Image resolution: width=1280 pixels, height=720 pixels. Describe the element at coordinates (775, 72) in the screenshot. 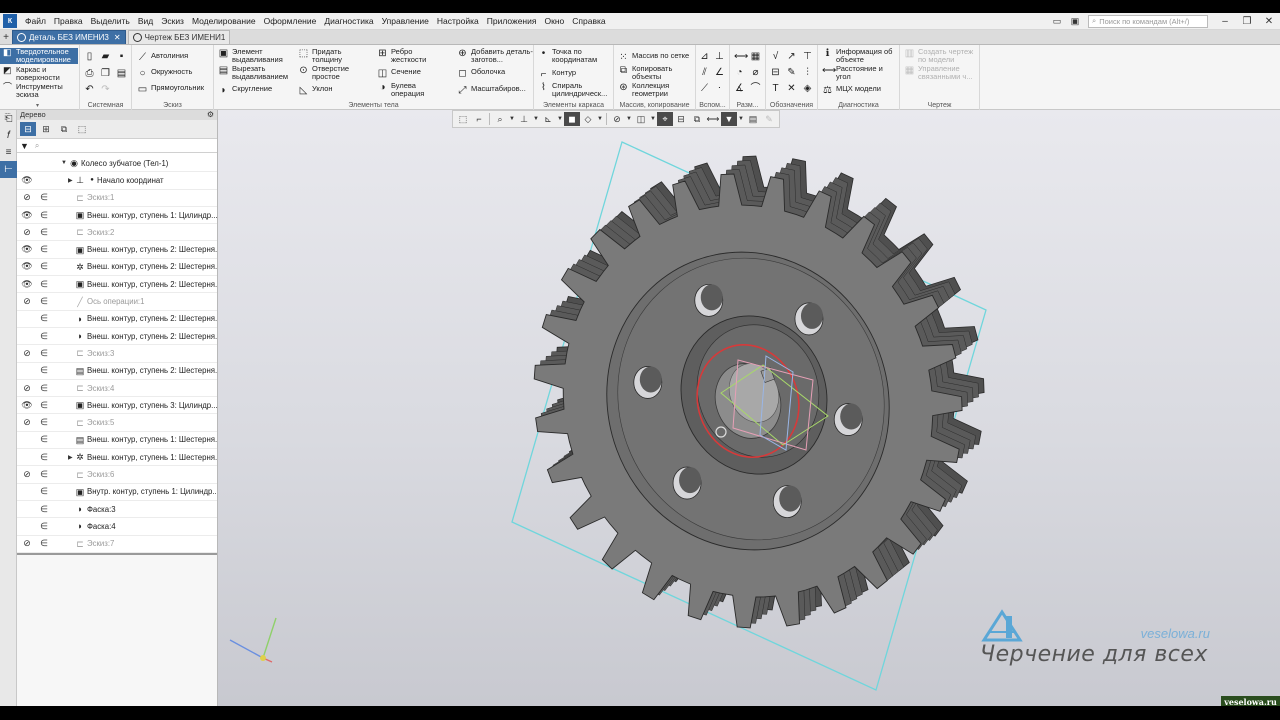

I see `tolerance-icon: ⊟` at that location.